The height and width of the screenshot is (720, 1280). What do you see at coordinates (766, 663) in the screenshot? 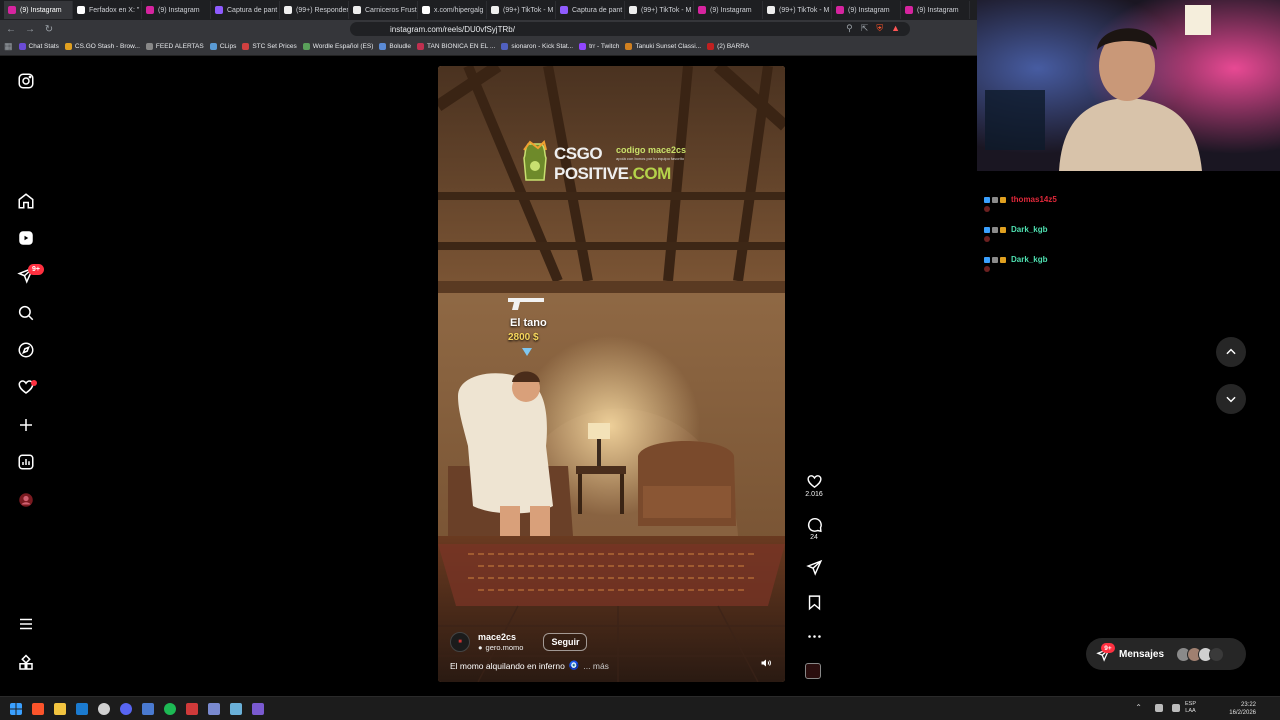
I see `volume-icon` at bounding box center [766, 663].